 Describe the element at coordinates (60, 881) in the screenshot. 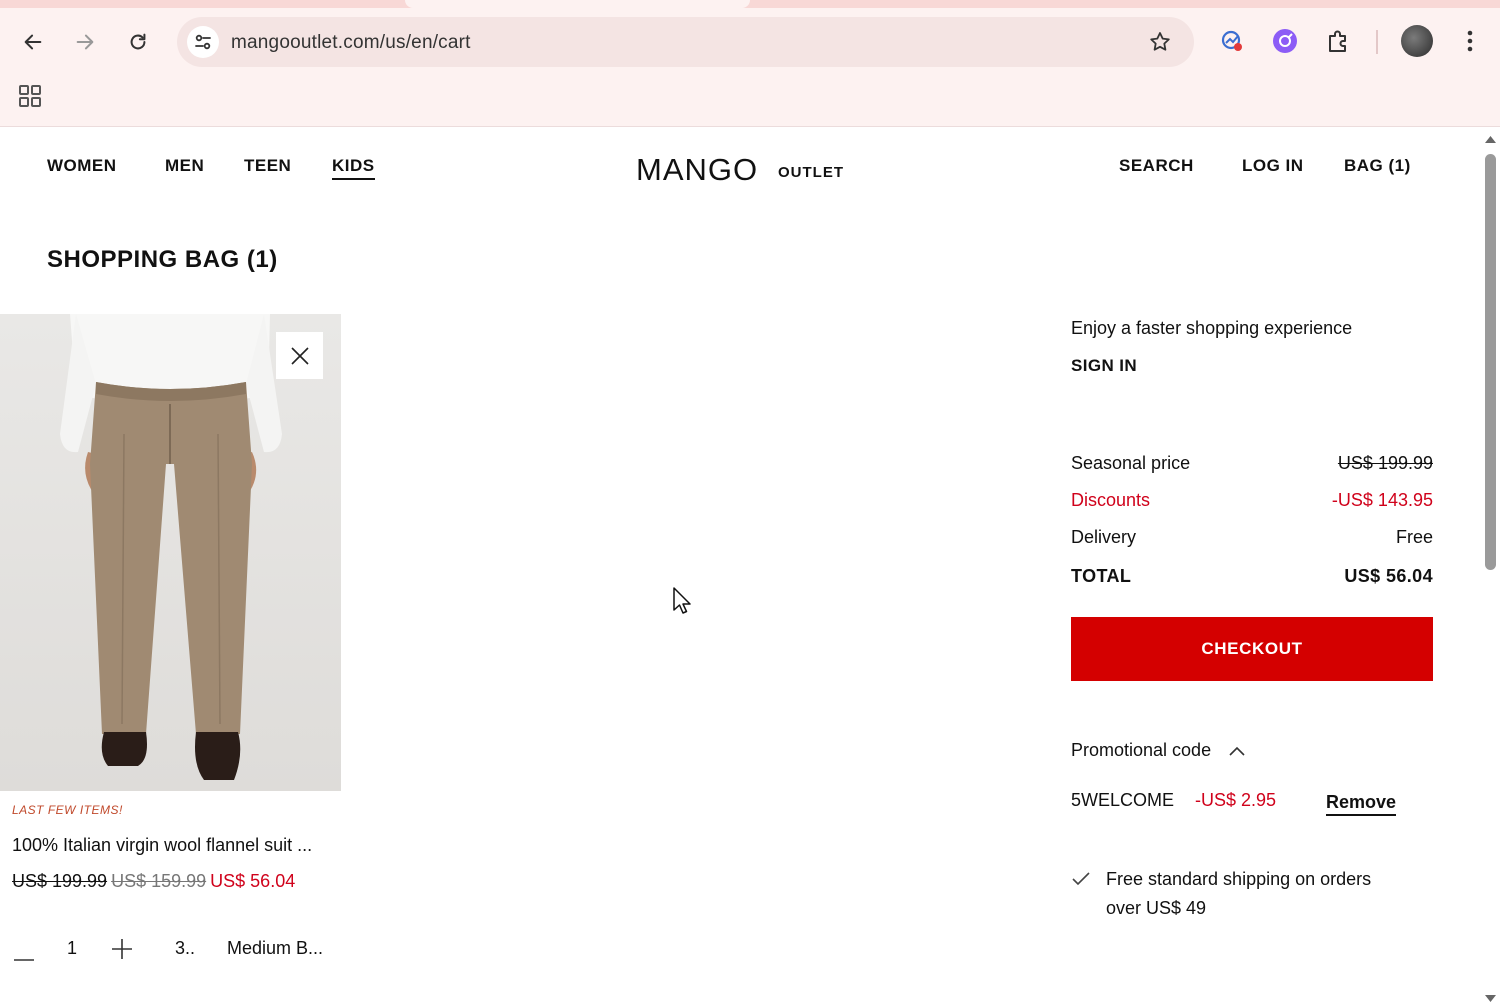

I see `price-original: US$ 199.99` at that location.